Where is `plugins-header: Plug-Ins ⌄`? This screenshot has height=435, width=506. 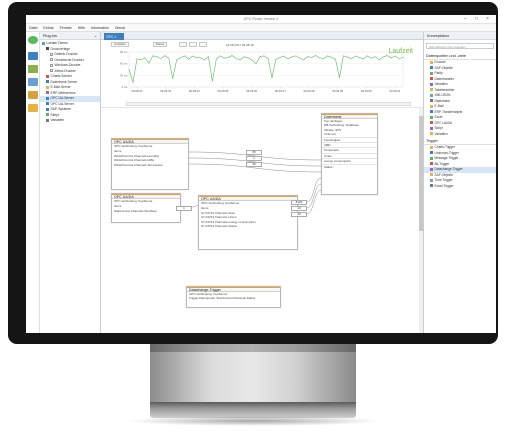 plugins-header: Plug-Ins ⌄ is located at coordinates (70, 36).